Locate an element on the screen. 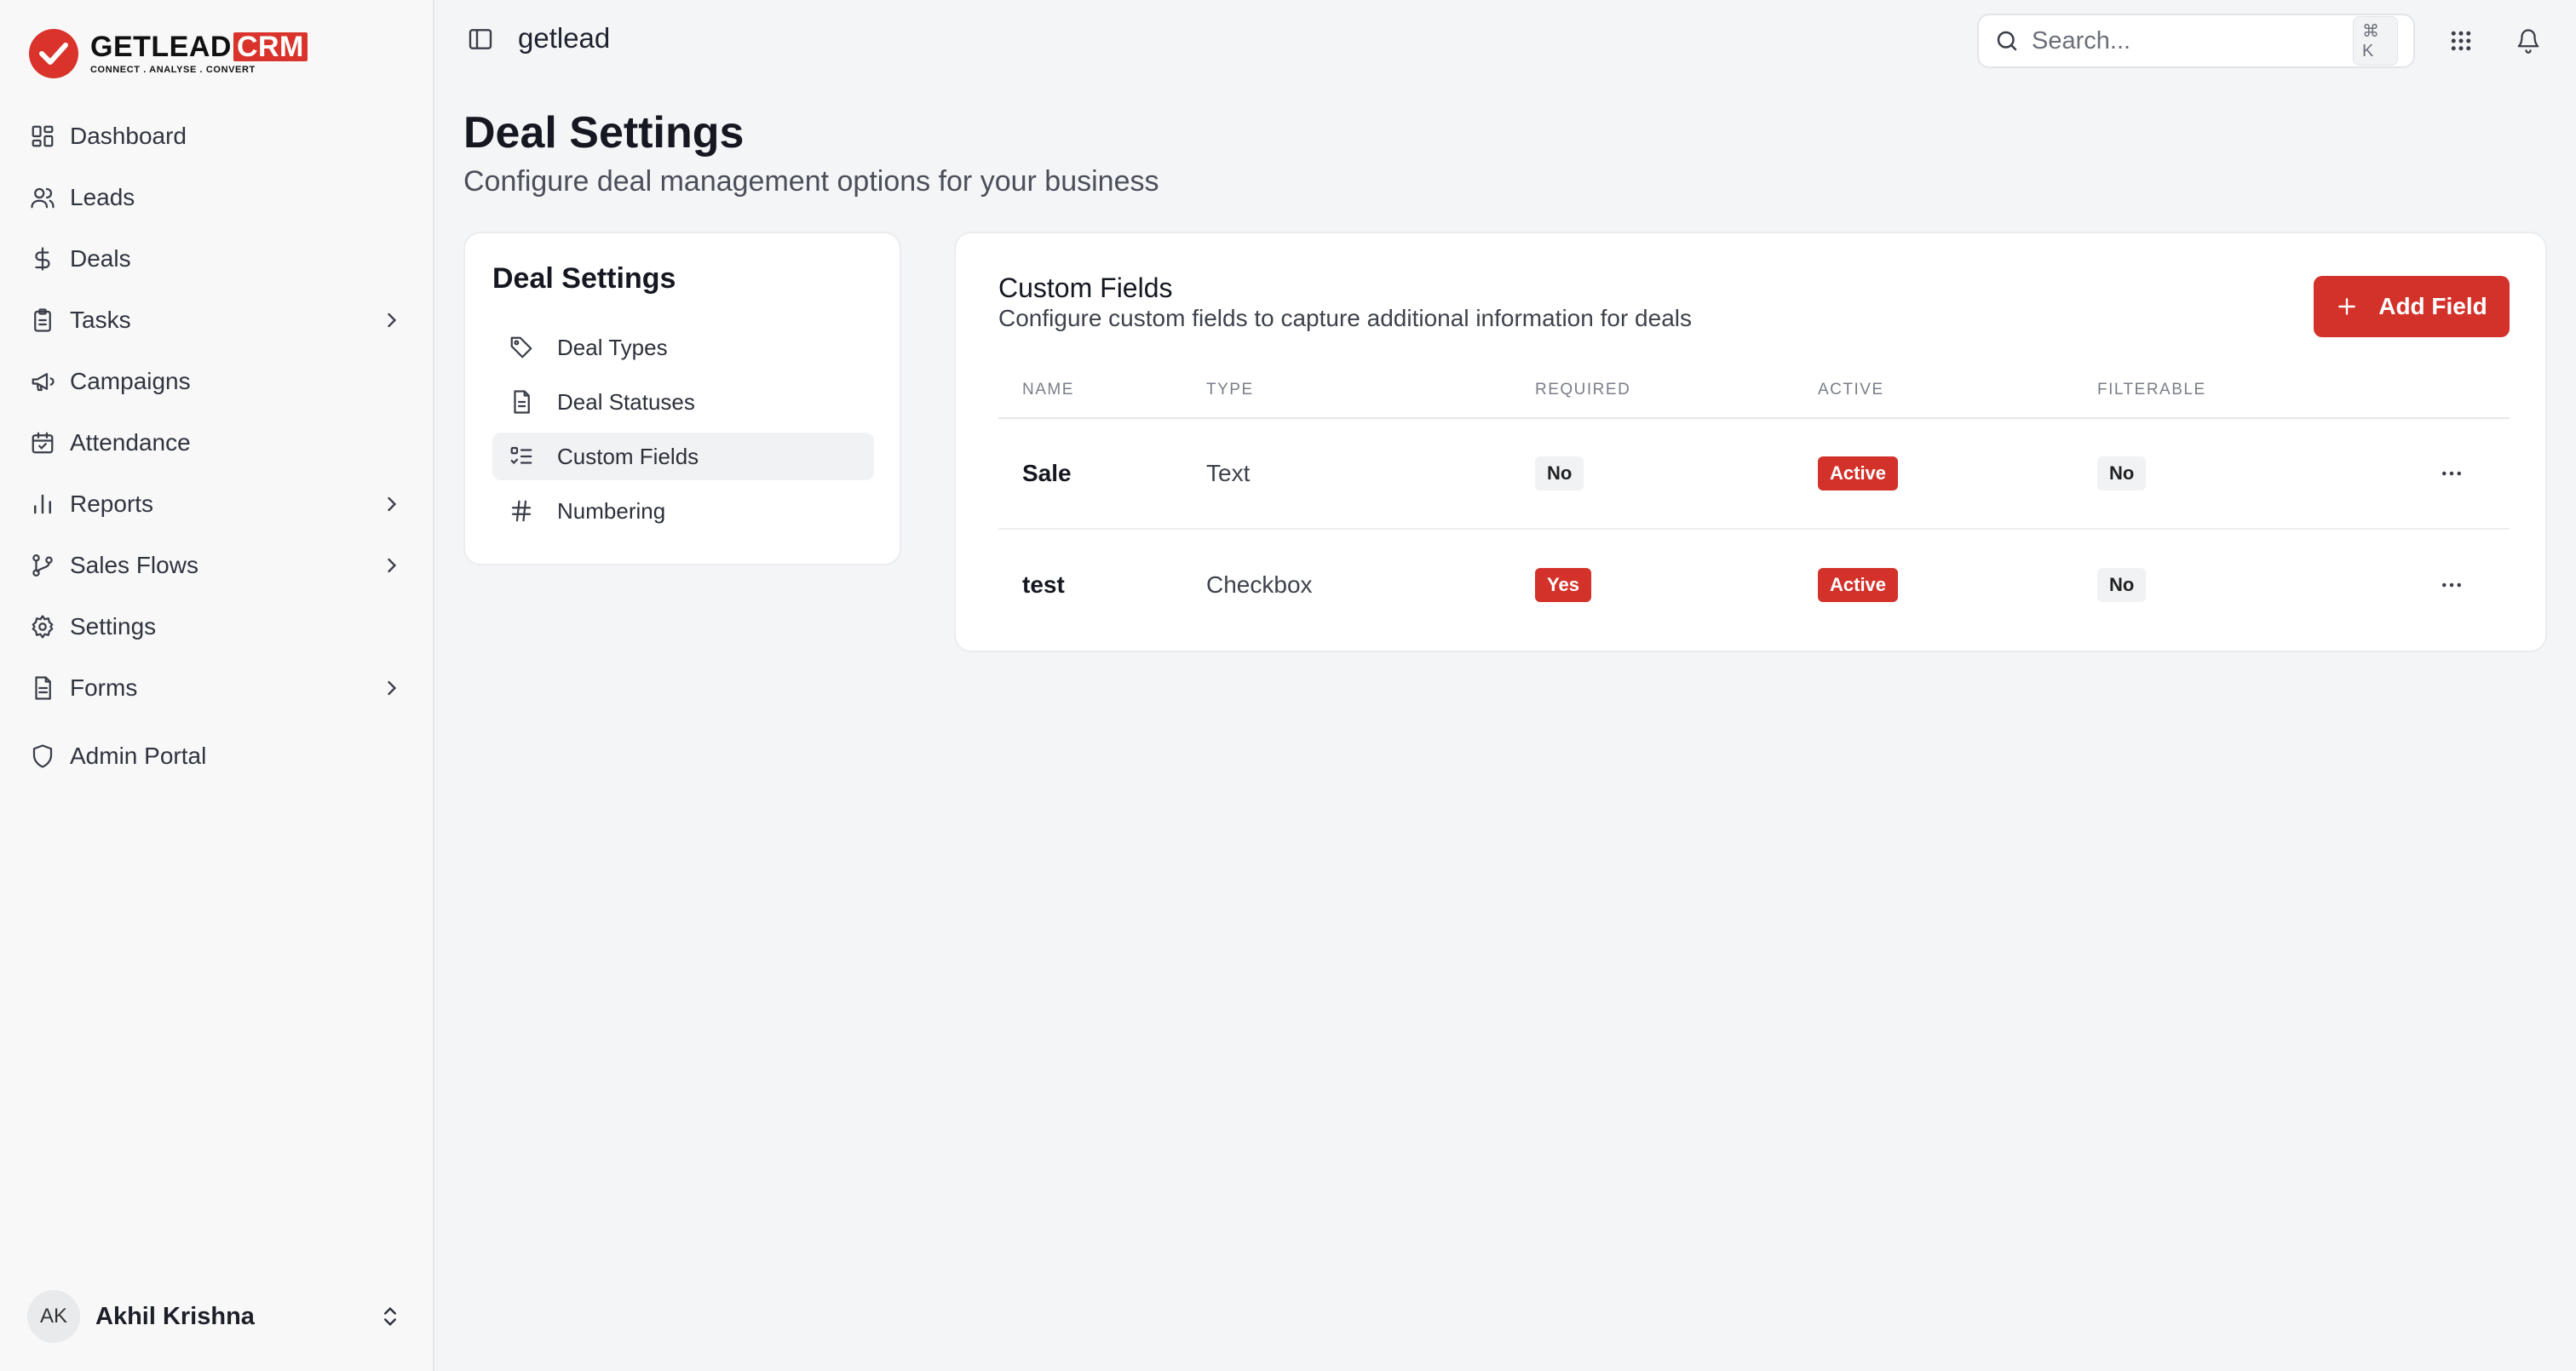 The height and width of the screenshot is (1371, 2576). add-field-button: Add Field is located at coordinates (2412, 306).